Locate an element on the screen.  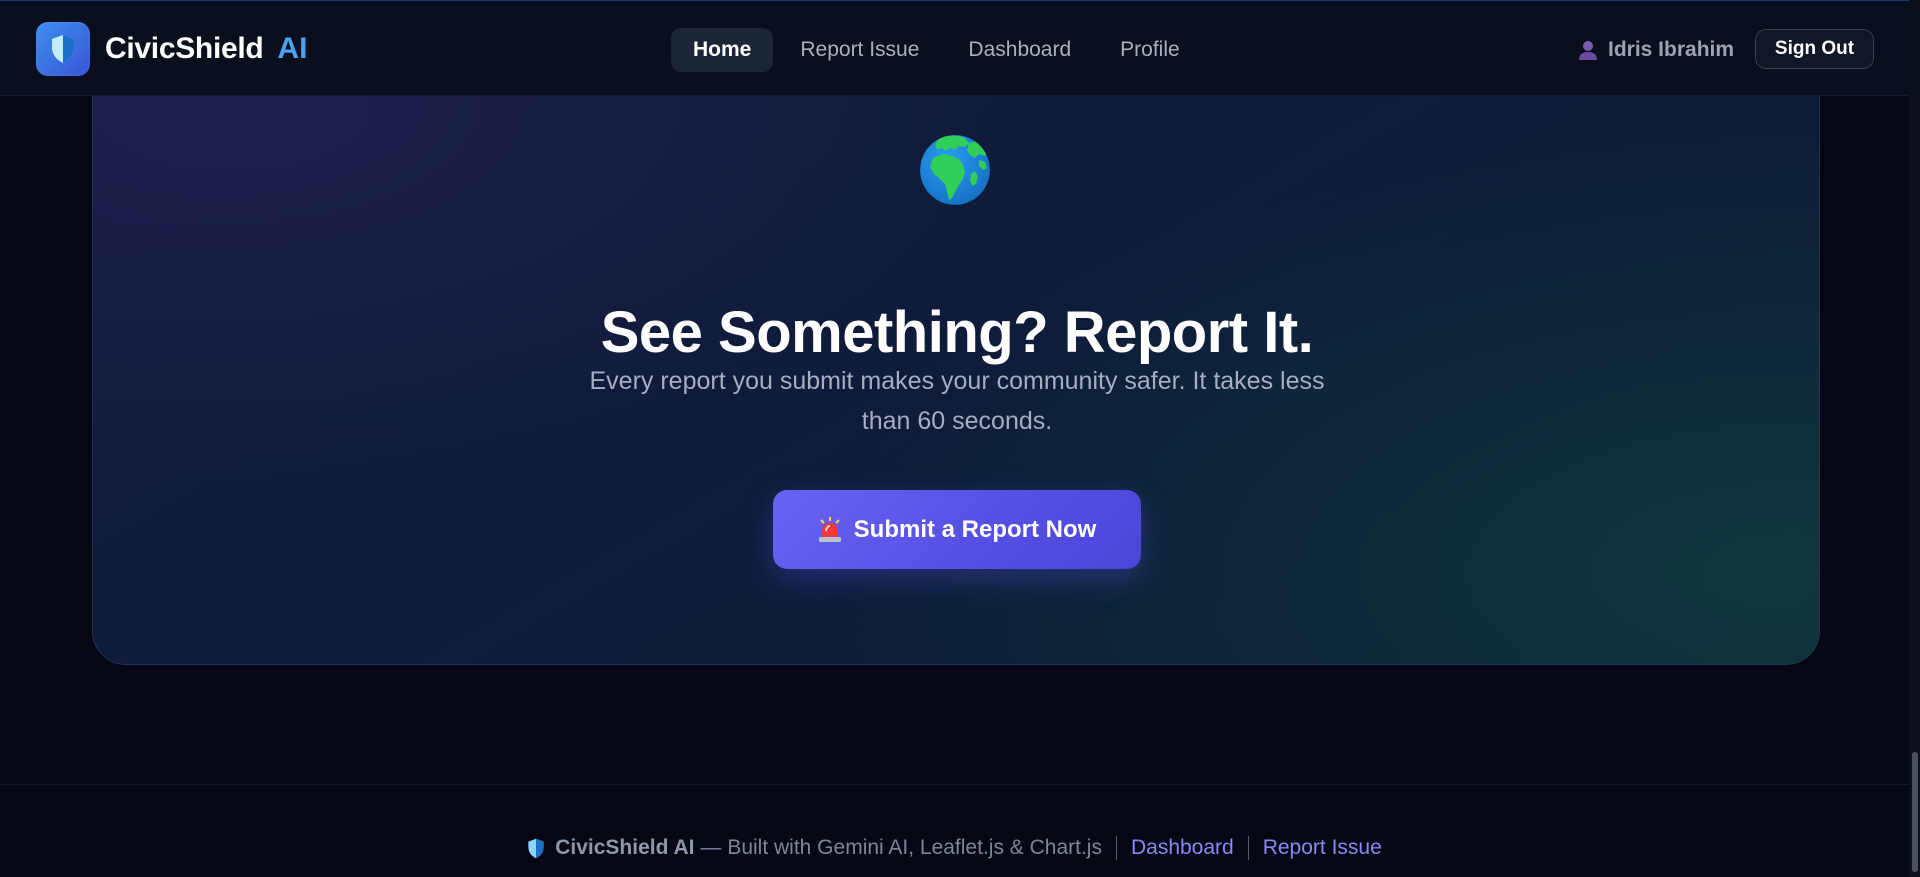
hero-title: See Something? Report It. is located at coordinates (957, 332).